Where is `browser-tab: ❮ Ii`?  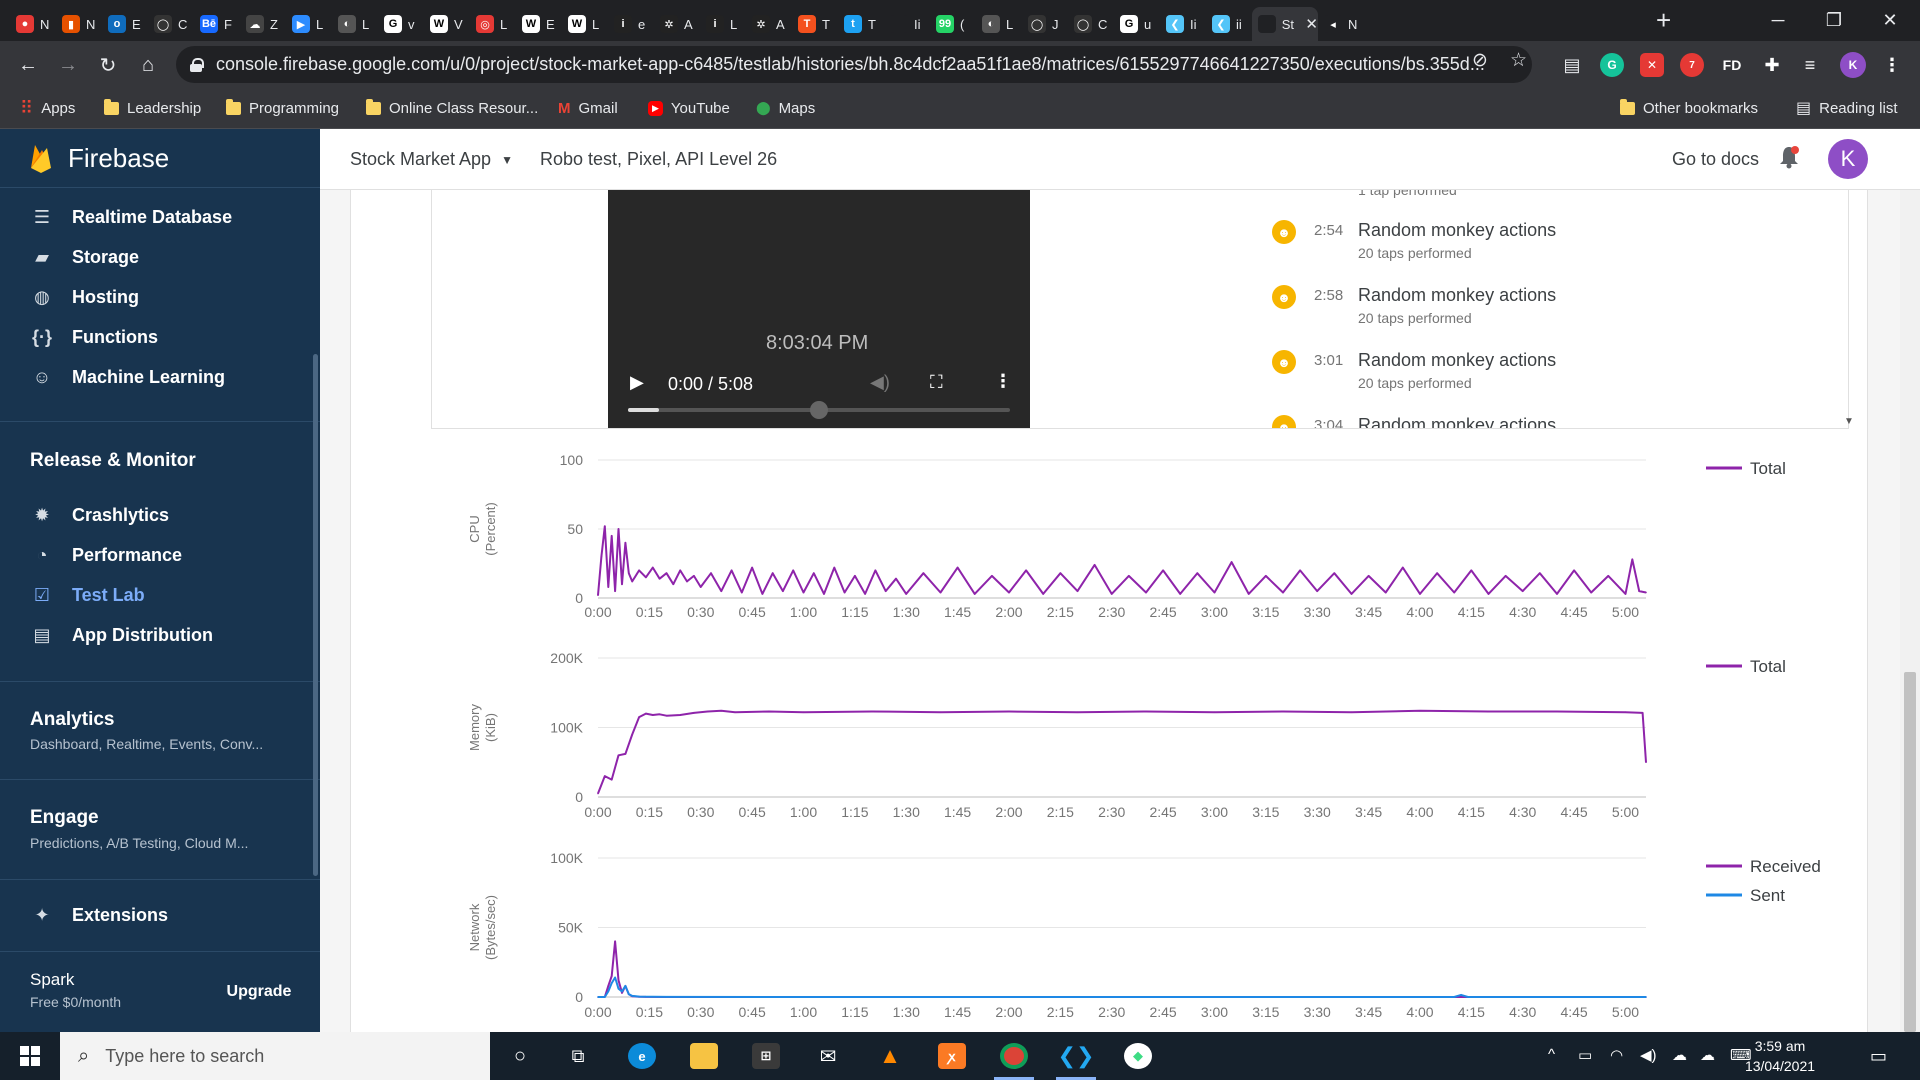
browser-tab: ❮ Ii is located at coordinates (1183, 24).